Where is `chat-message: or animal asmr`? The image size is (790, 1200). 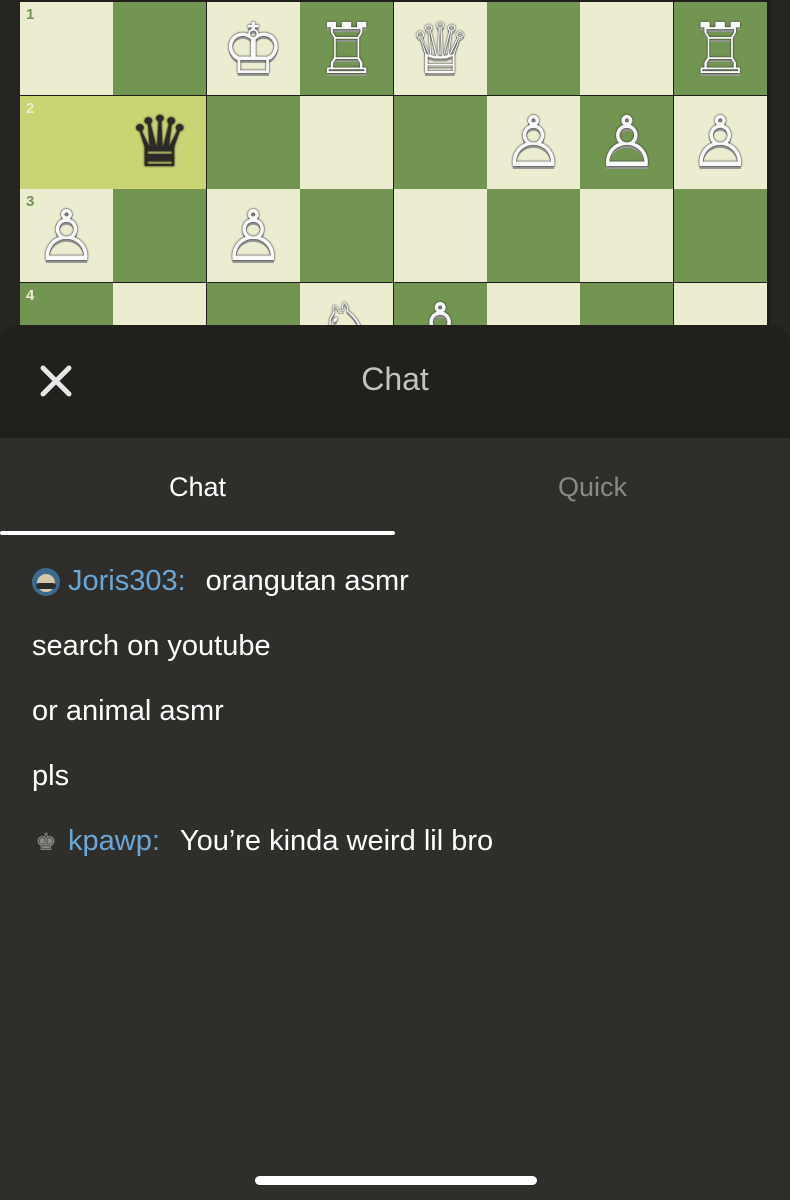 chat-message: or animal asmr is located at coordinates (128, 711).